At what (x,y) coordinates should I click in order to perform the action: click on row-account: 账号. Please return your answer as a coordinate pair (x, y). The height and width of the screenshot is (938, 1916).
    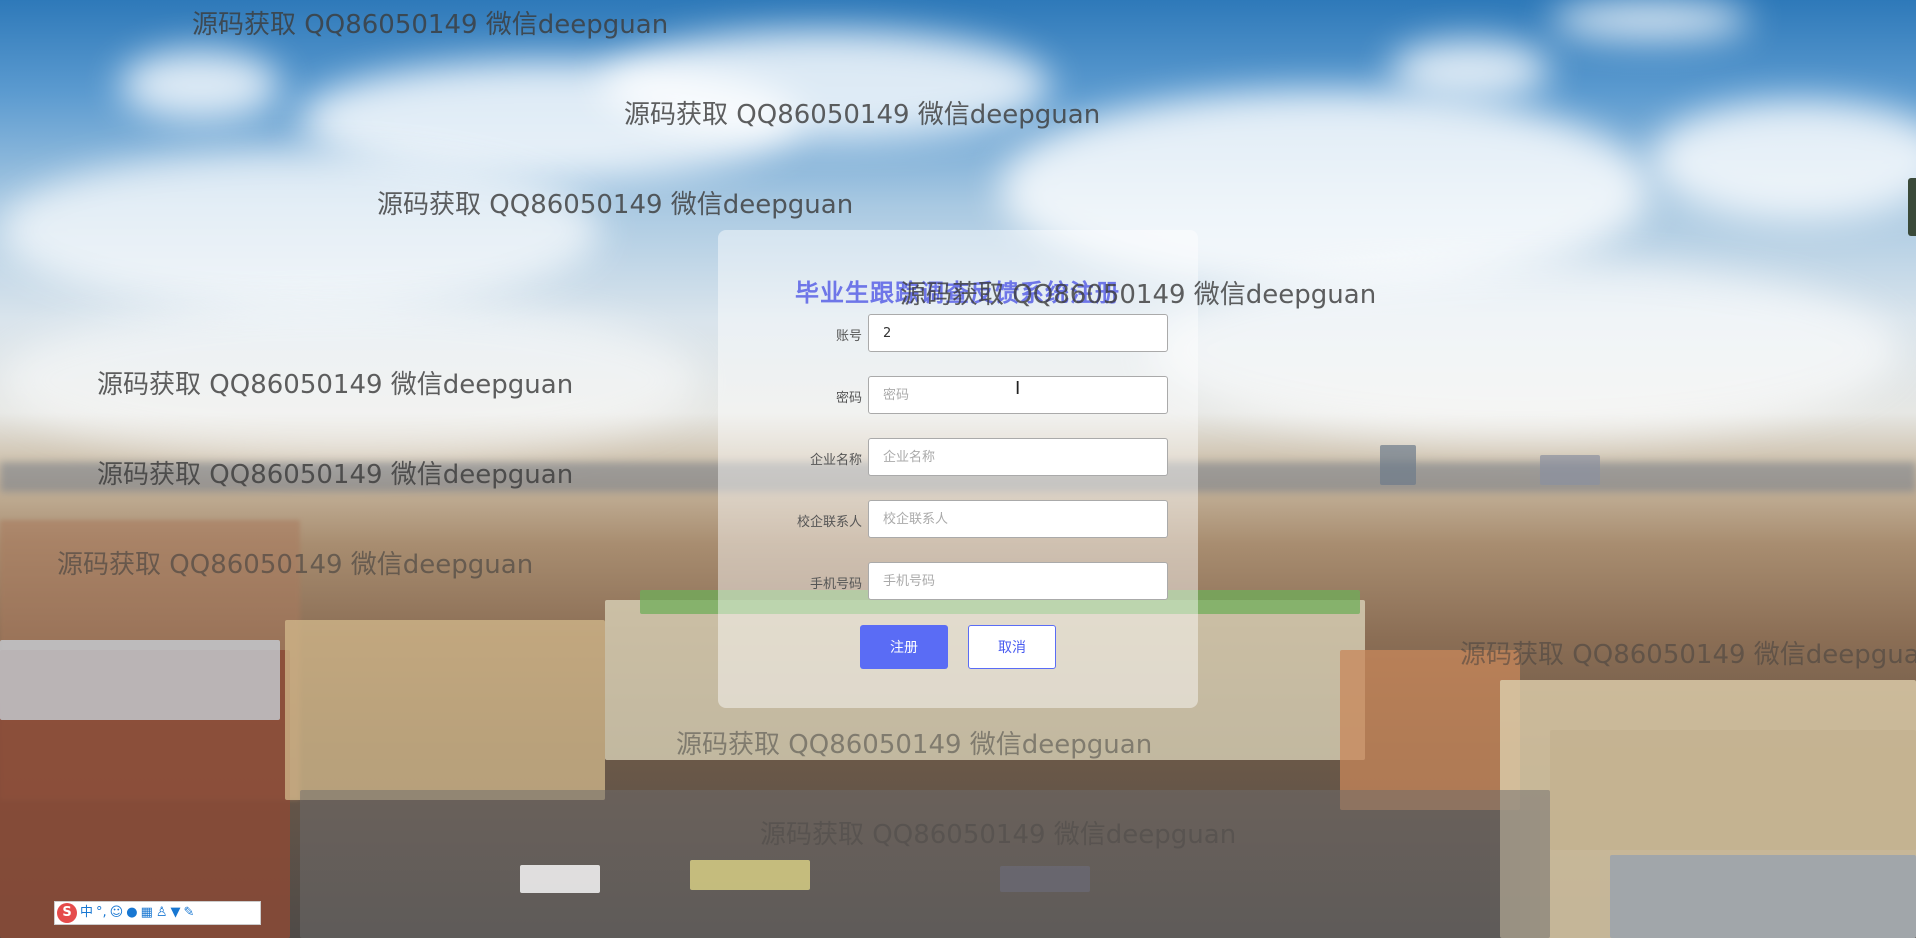
    Looking at the image, I should click on (958, 334).